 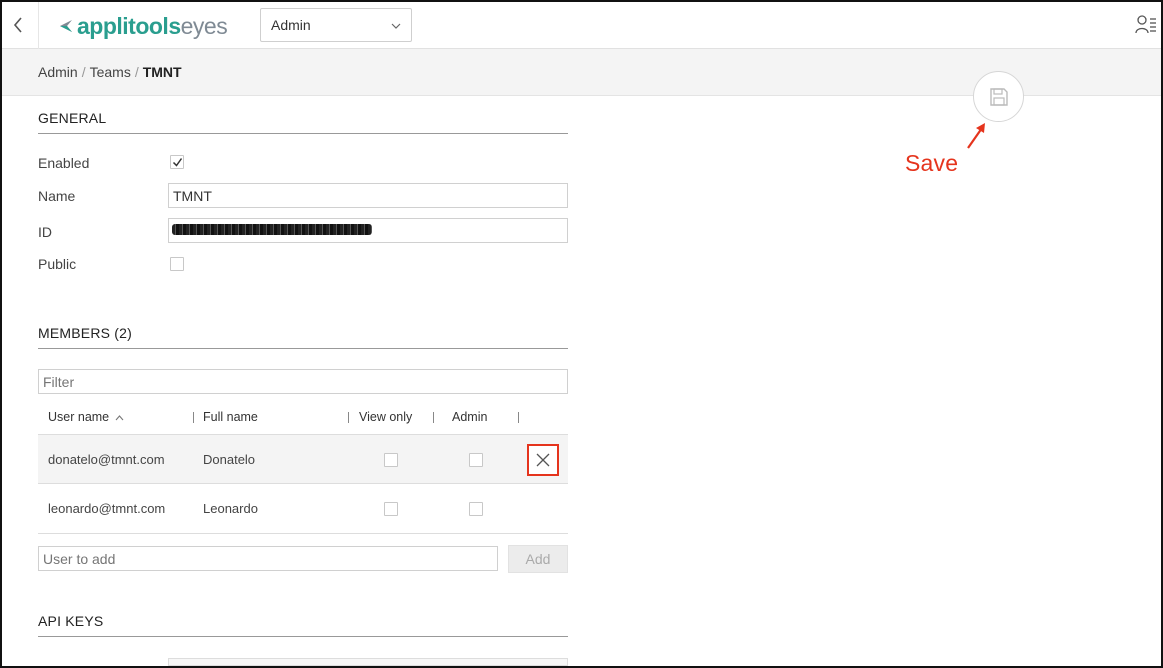 What do you see at coordinates (581, 25) in the screenshot?
I see `top-bar: applitoolseyes Admin` at bounding box center [581, 25].